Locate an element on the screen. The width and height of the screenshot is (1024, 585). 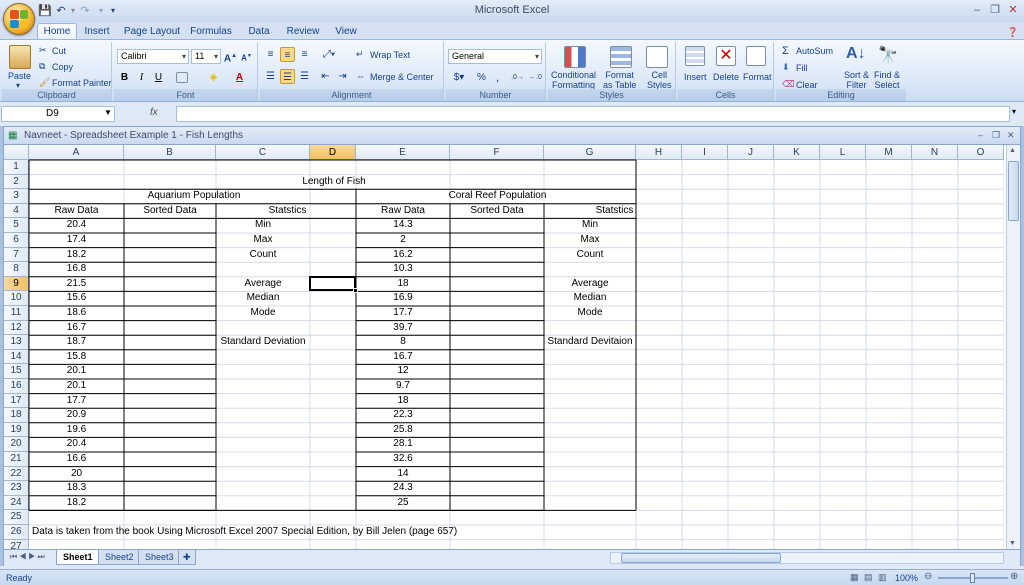
tab-data: Data is located at coordinates (259, 32).